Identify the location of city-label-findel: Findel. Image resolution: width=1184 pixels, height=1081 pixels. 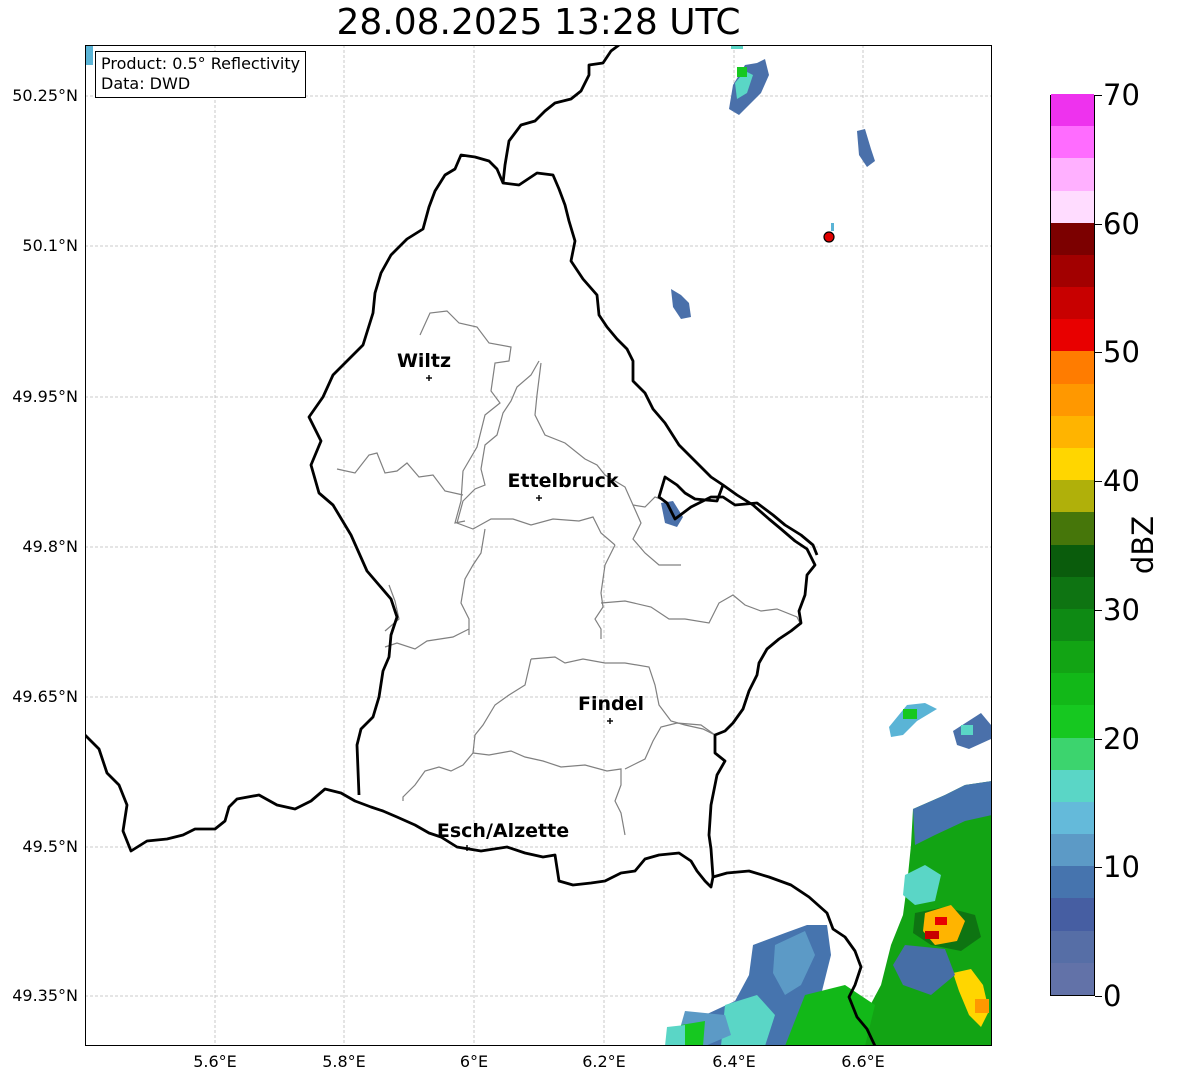
(611, 704).